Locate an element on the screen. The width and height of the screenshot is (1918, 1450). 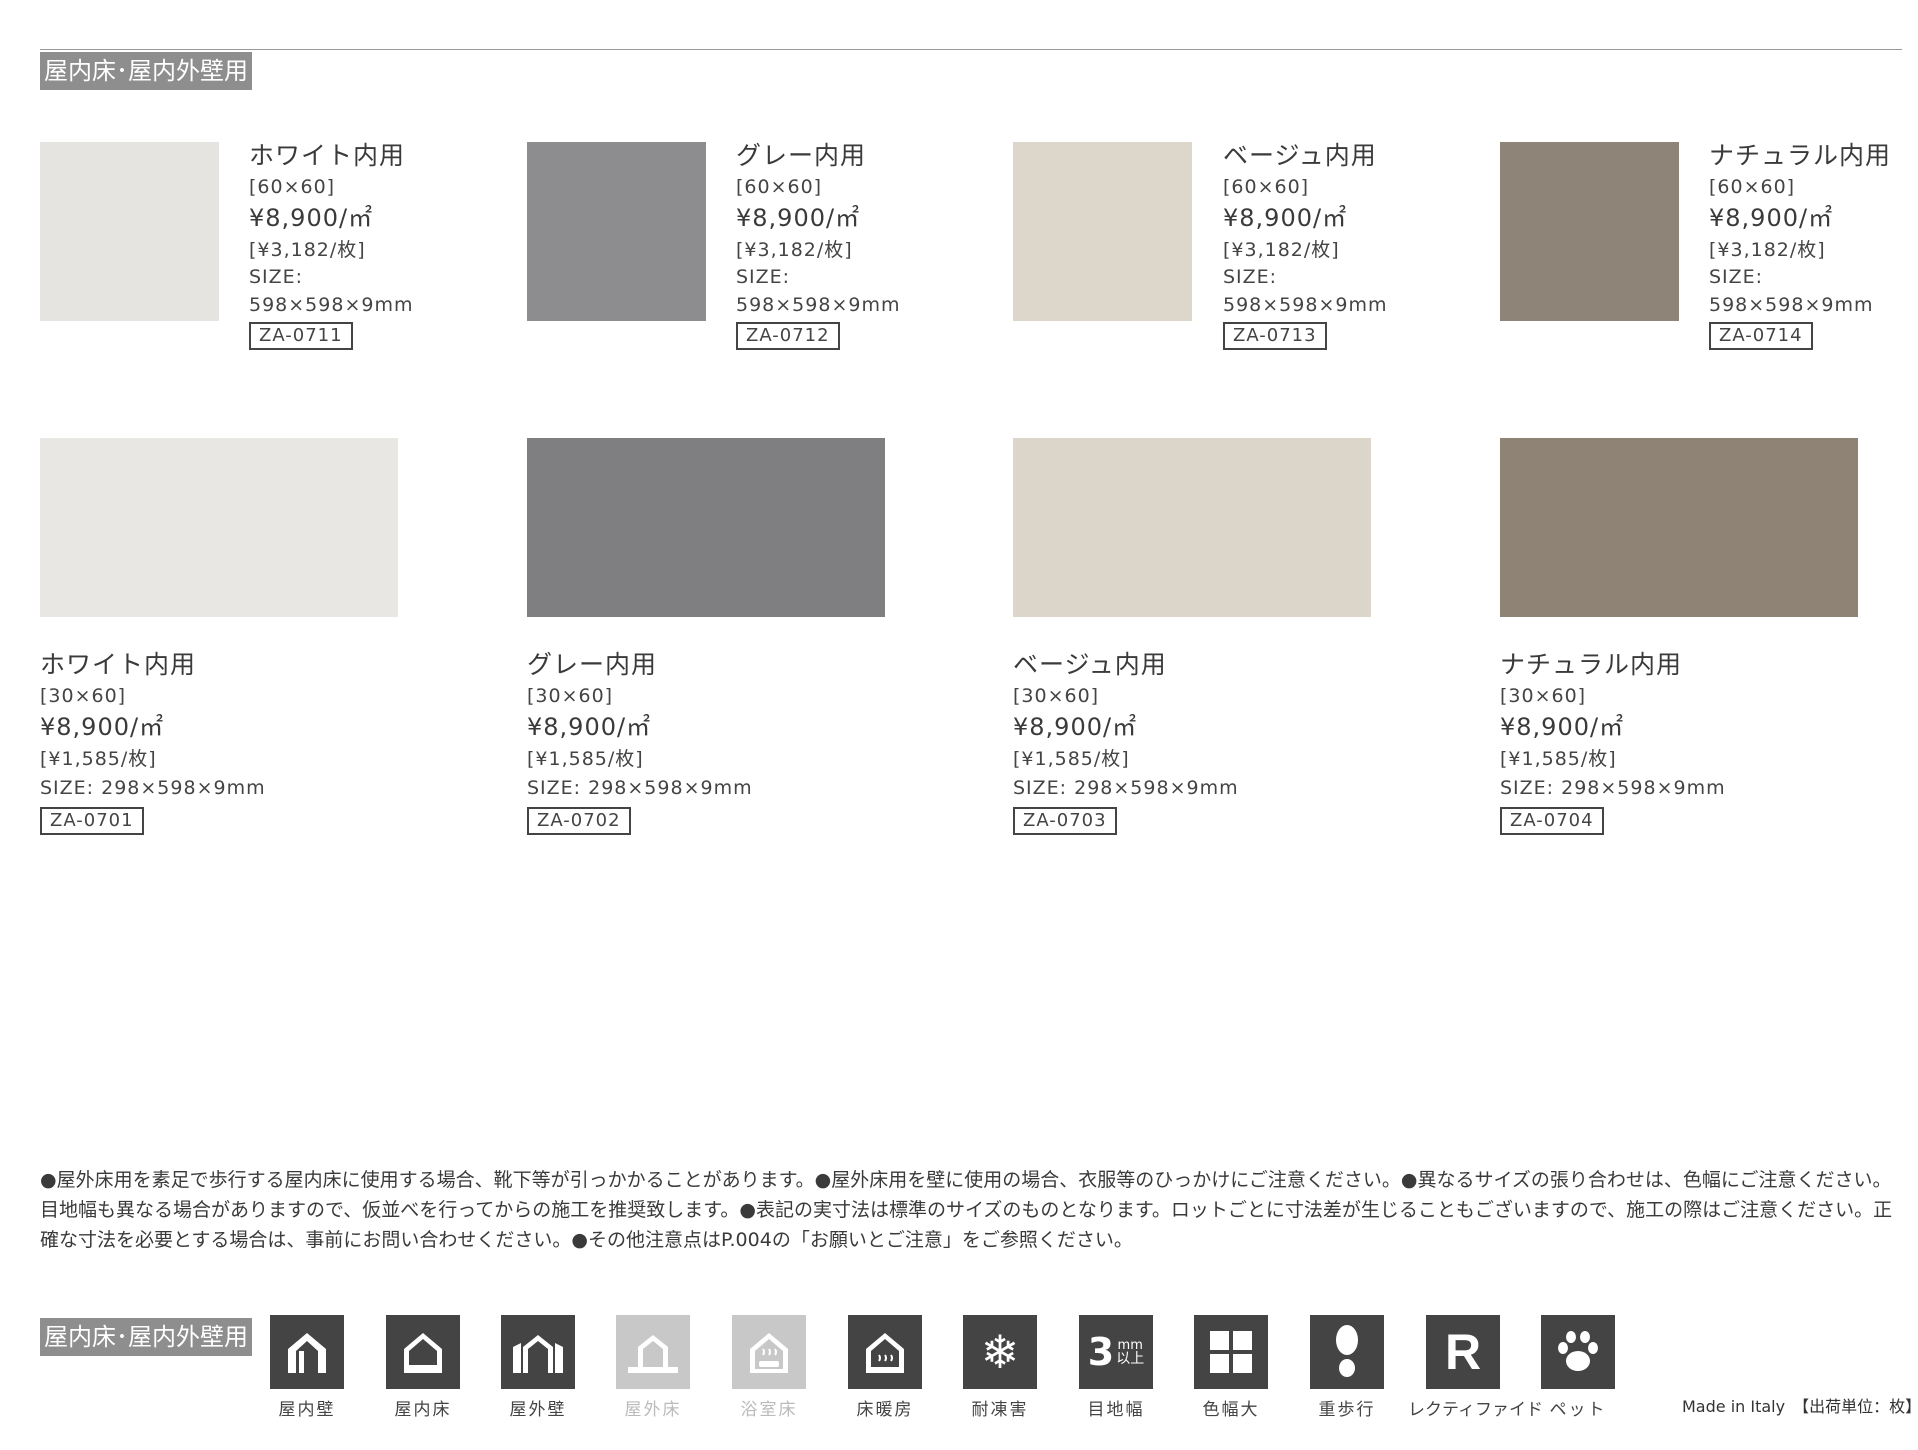
product-code: ZA-0702 is located at coordinates (579, 821).